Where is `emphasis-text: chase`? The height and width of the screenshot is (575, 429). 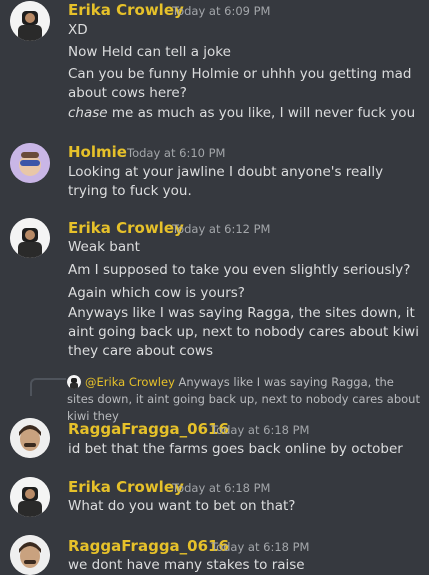 emphasis-text: chase is located at coordinates (88, 113).